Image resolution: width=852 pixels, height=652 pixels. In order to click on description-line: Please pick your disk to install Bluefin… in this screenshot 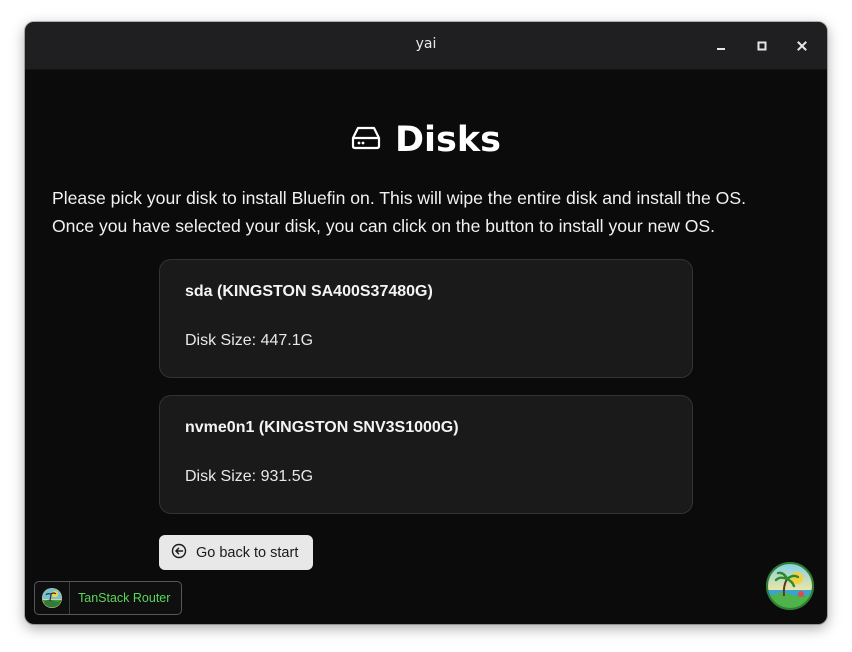, I will do `click(399, 198)`.